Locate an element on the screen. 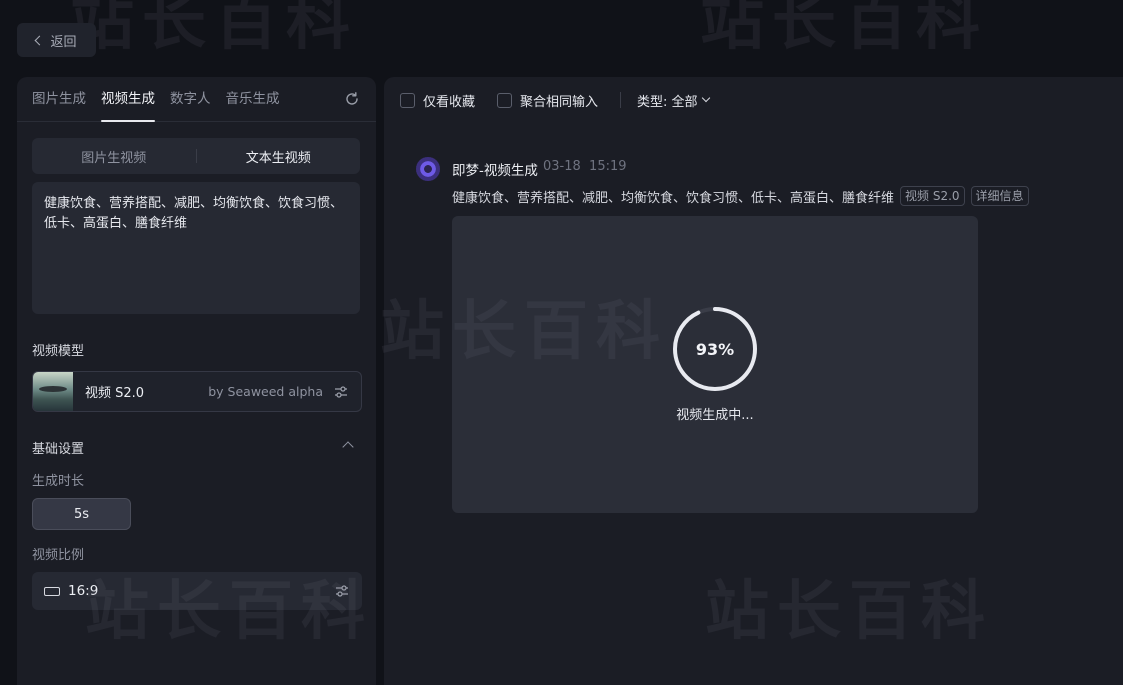 The height and width of the screenshot is (685, 1123). generation-time: 15:19 is located at coordinates (608, 166).